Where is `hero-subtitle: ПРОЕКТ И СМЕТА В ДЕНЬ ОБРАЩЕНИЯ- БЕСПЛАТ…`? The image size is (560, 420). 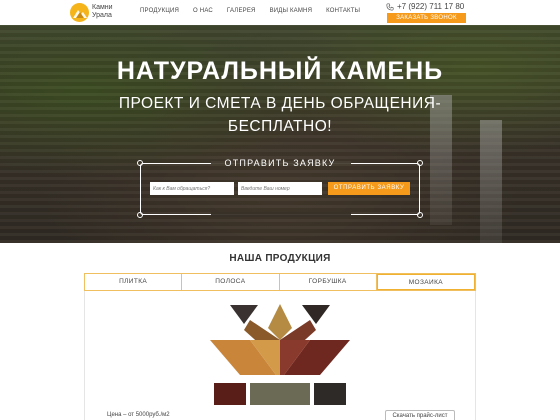 hero-subtitle: ПРОЕКТ И СМЕТА В ДЕНЬ ОБРАЩЕНИЯ- БЕСПЛАТ… is located at coordinates (280, 115).